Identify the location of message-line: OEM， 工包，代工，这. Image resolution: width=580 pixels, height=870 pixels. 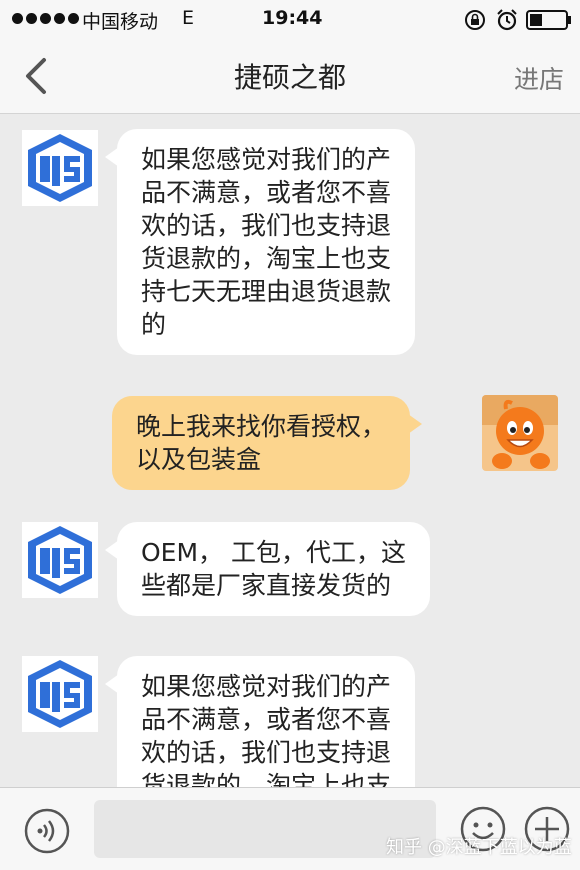
(273, 552).